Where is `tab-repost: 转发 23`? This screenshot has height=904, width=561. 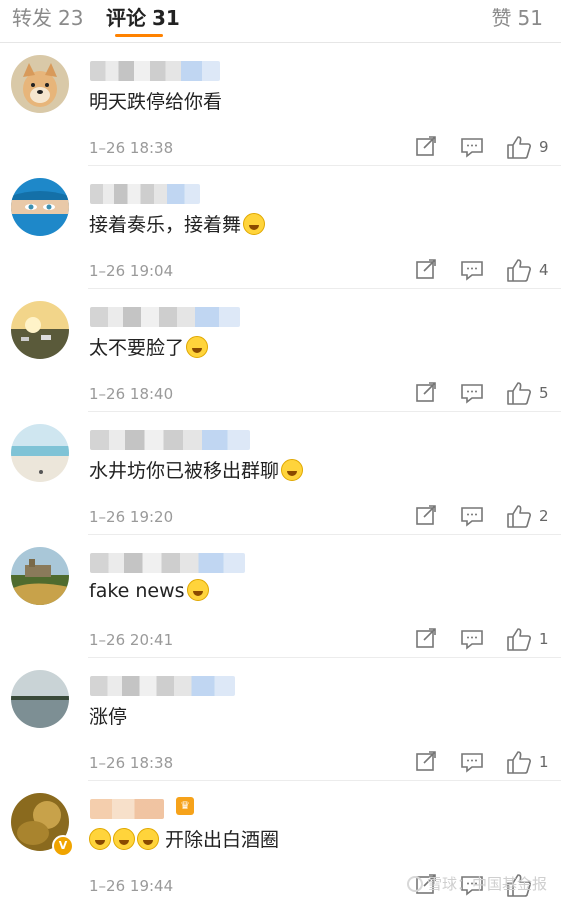
tab-repost: 转发 23 is located at coordinates (47, 16).